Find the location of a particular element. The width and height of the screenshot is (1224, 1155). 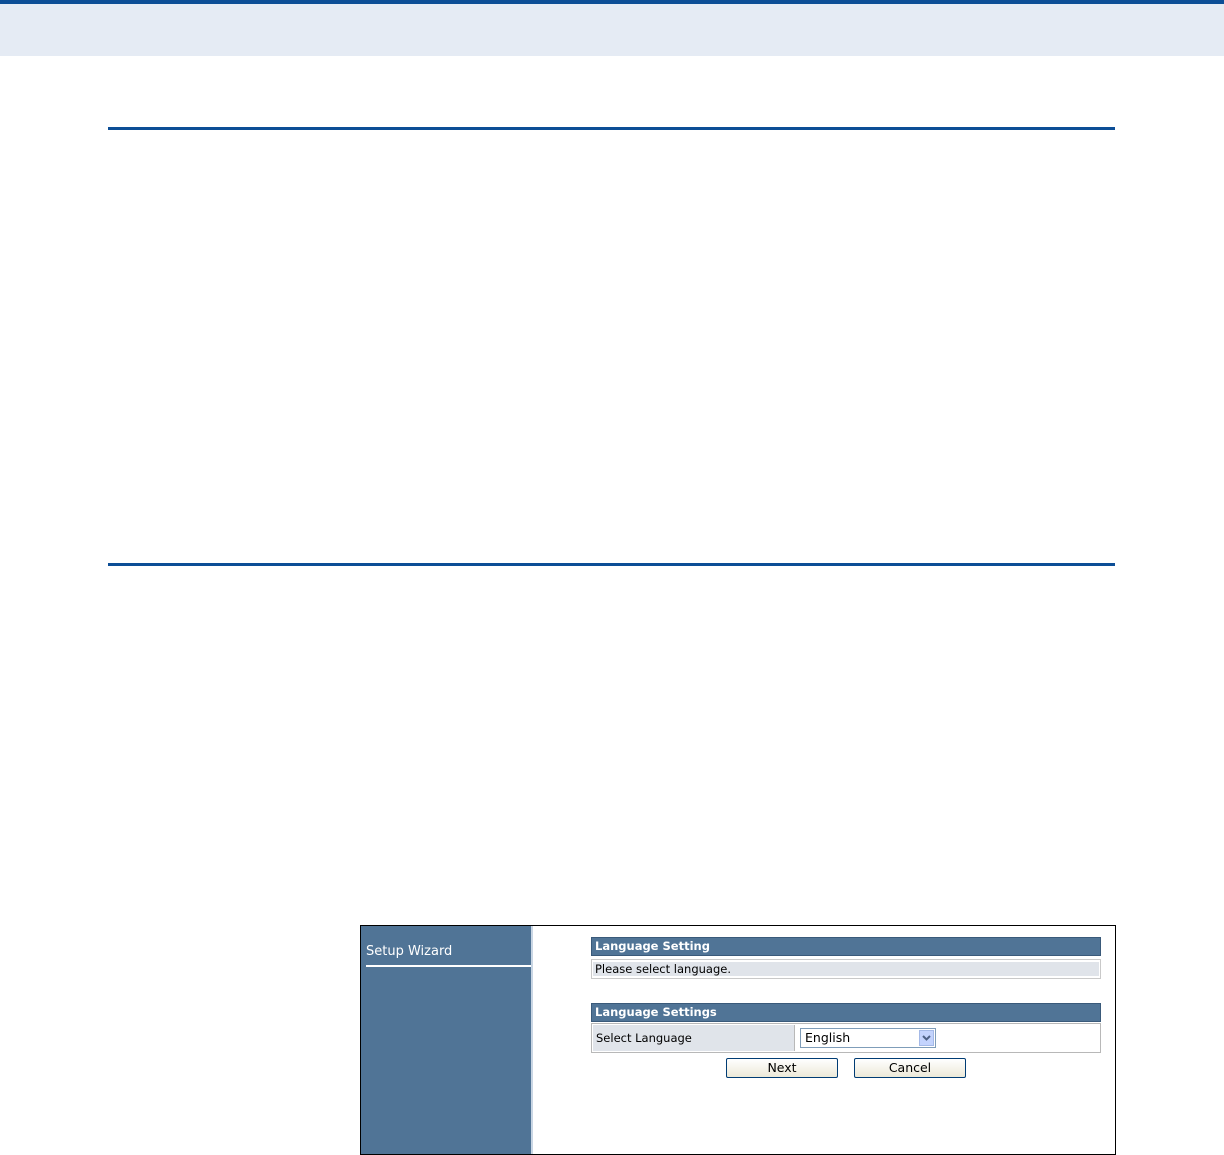

page-header-band is located at coordinates (612, 28).